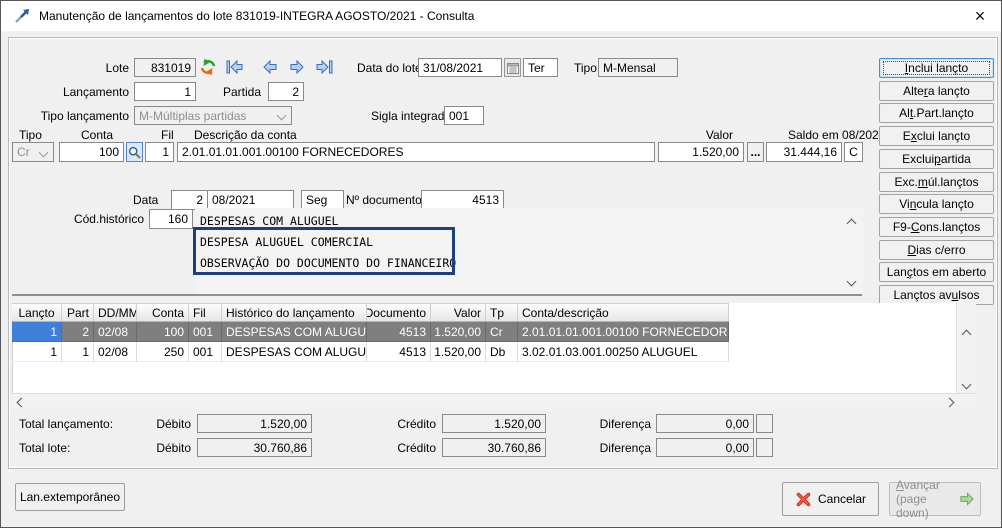 The width and height of the screenshot is (1002, 528). Describe the element at coordinates (286, 91) in the screenshot. I see `partida-field: 2` at that location.